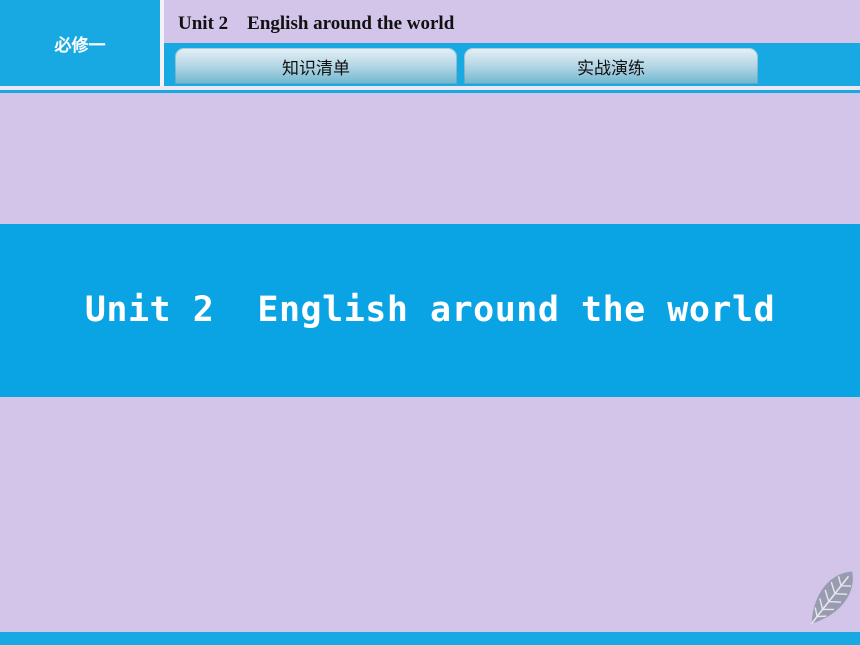 Image resolution: width=860 pixels, height=645 pixels. Describe the element at coordinates (430, 91) in the screenshot. I see `header-bottom-line` at that location.